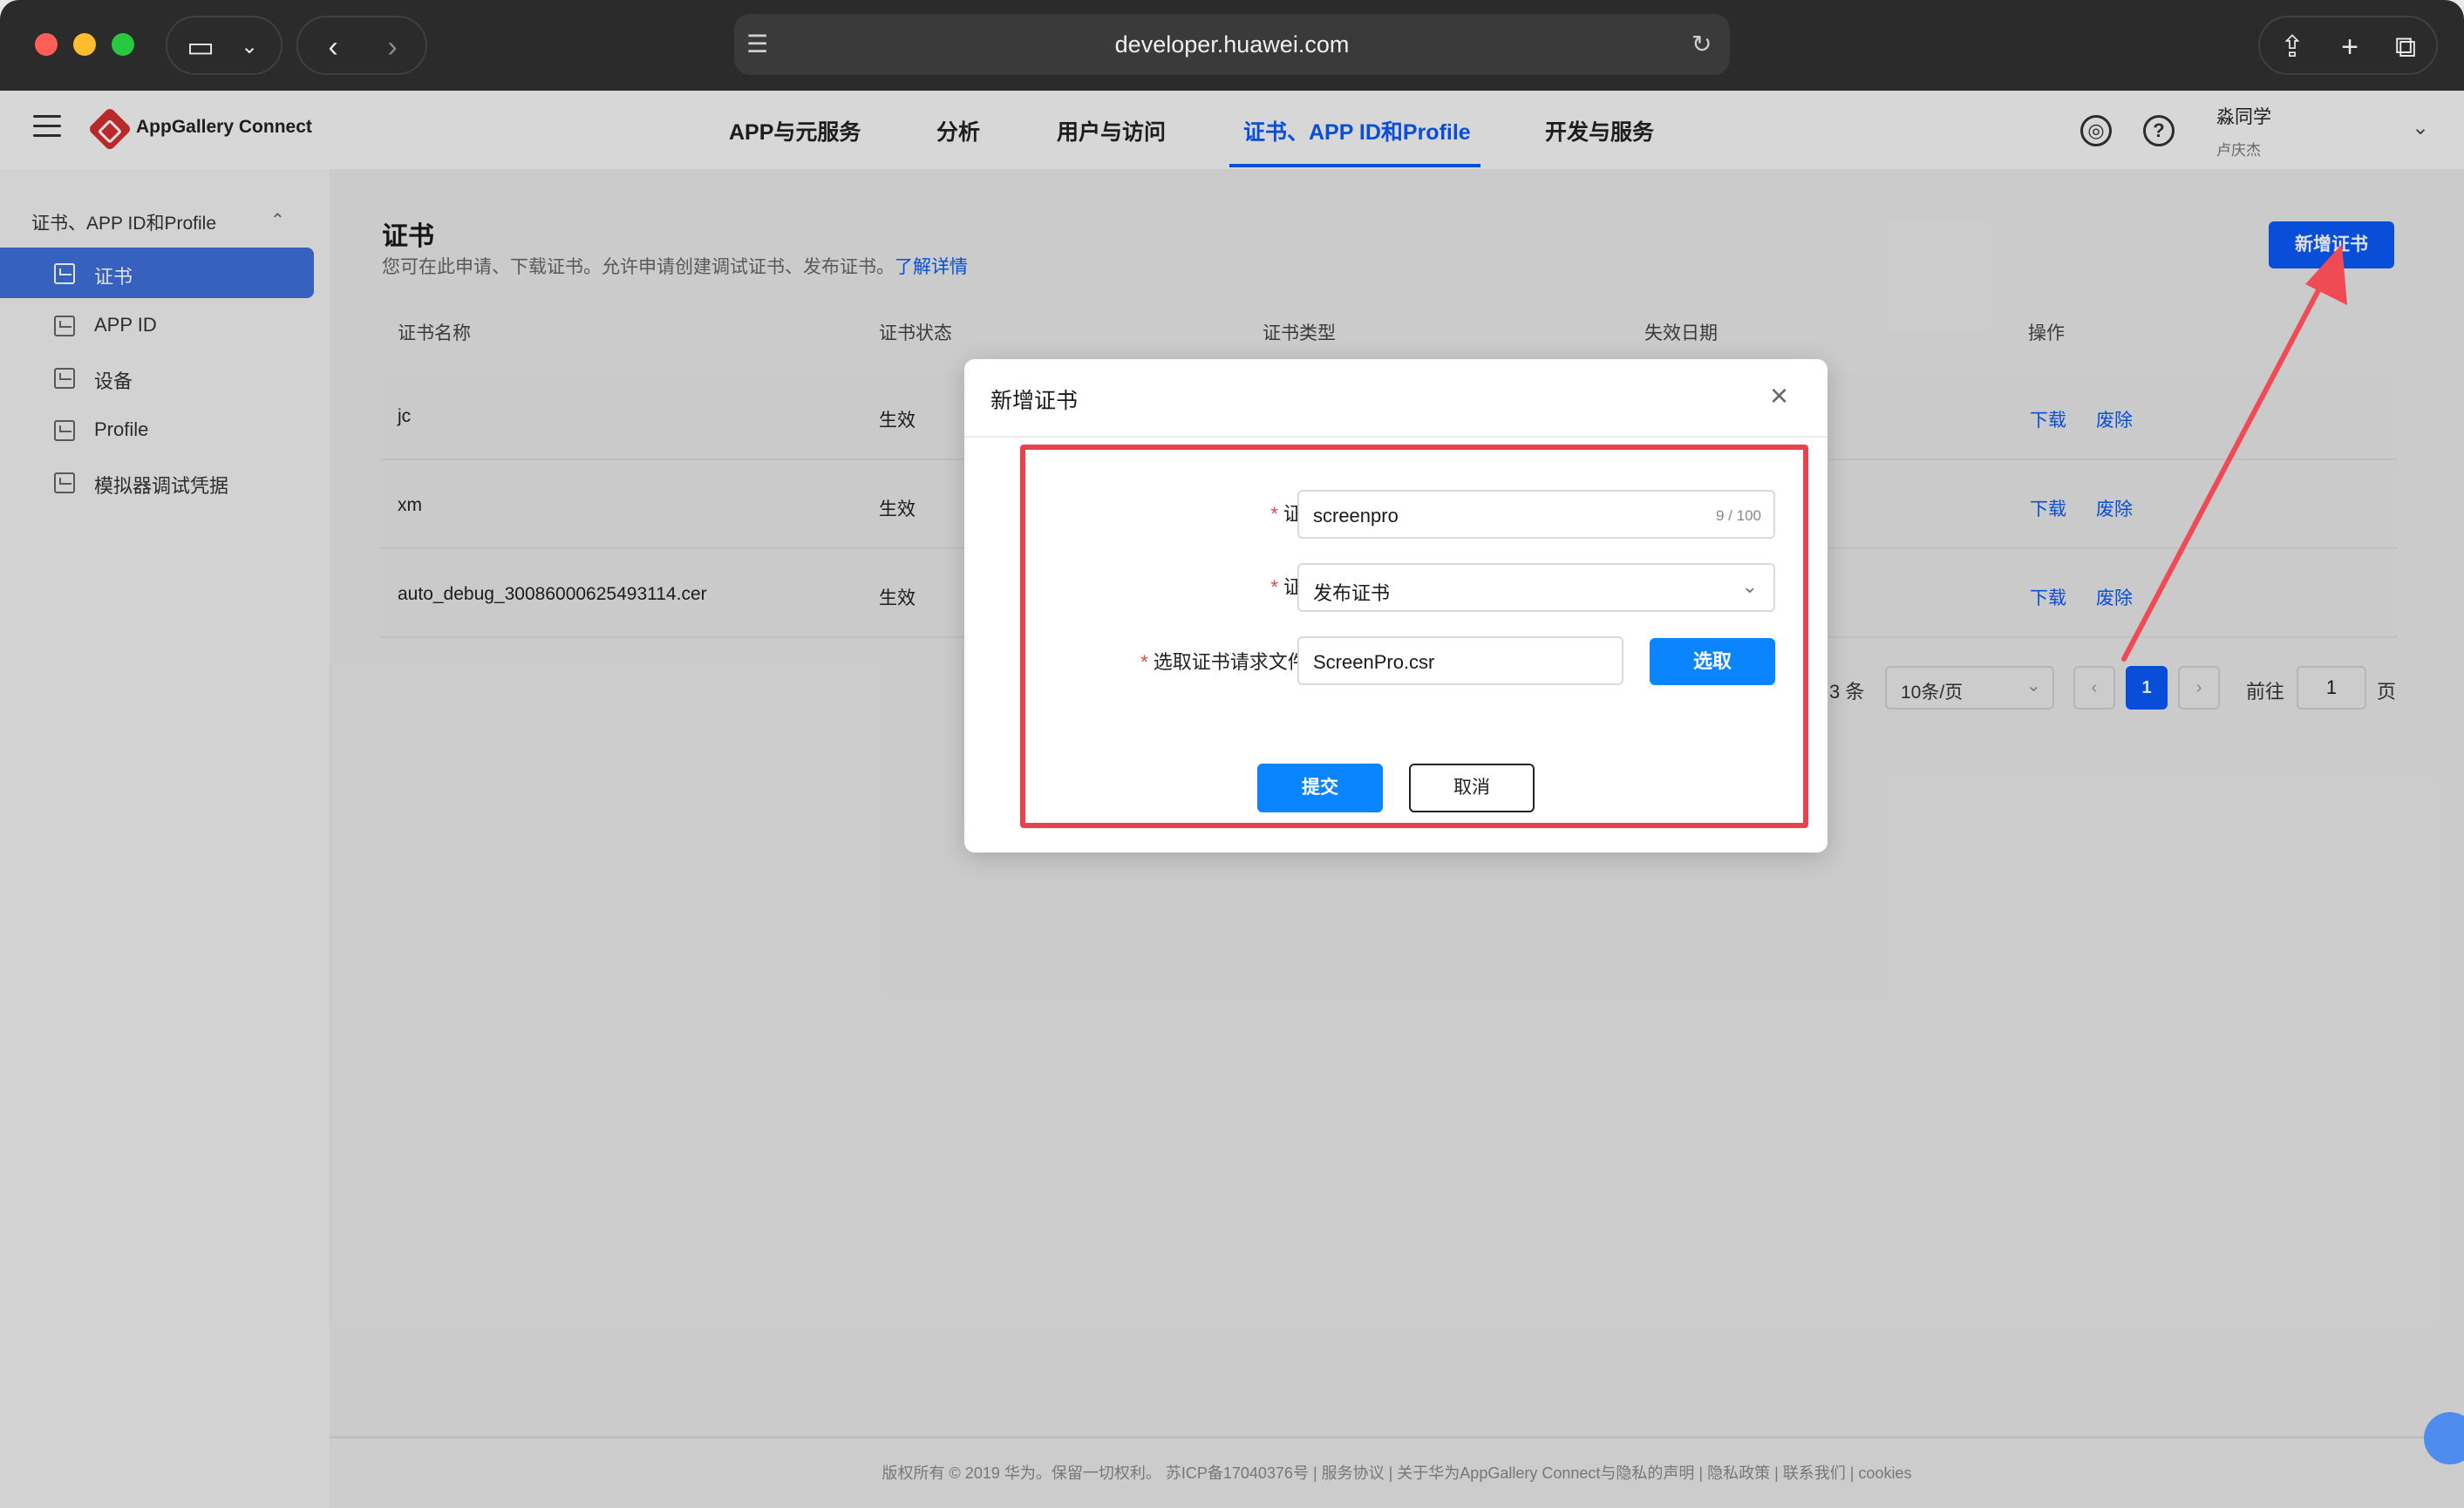  What do you see at coordinates (1396, 437) in the screenshot?
I see `dialog-divider` at bounding box center [1396, 437].